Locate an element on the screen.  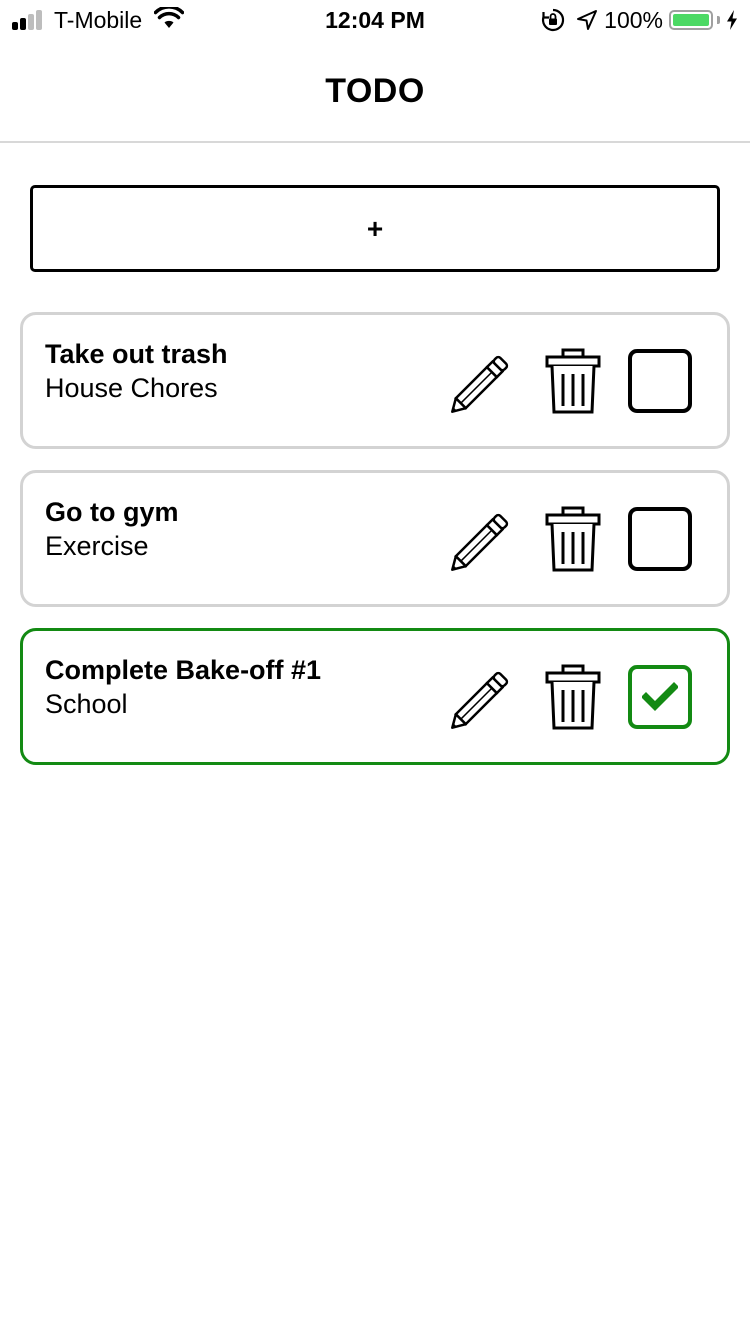
todo-item: Complete Bake-off #1 School is located at coordinates (375, 696).